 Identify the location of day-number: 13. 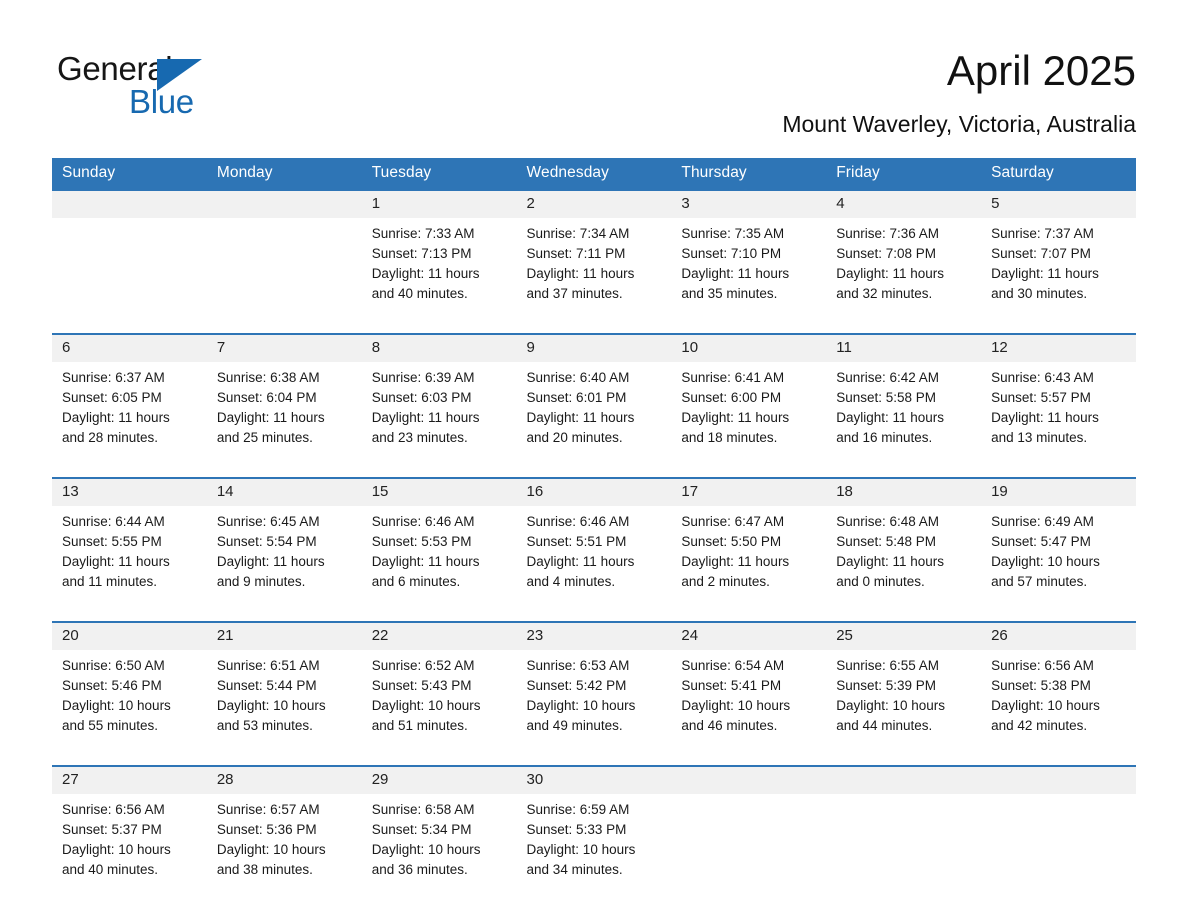
(129, 492).